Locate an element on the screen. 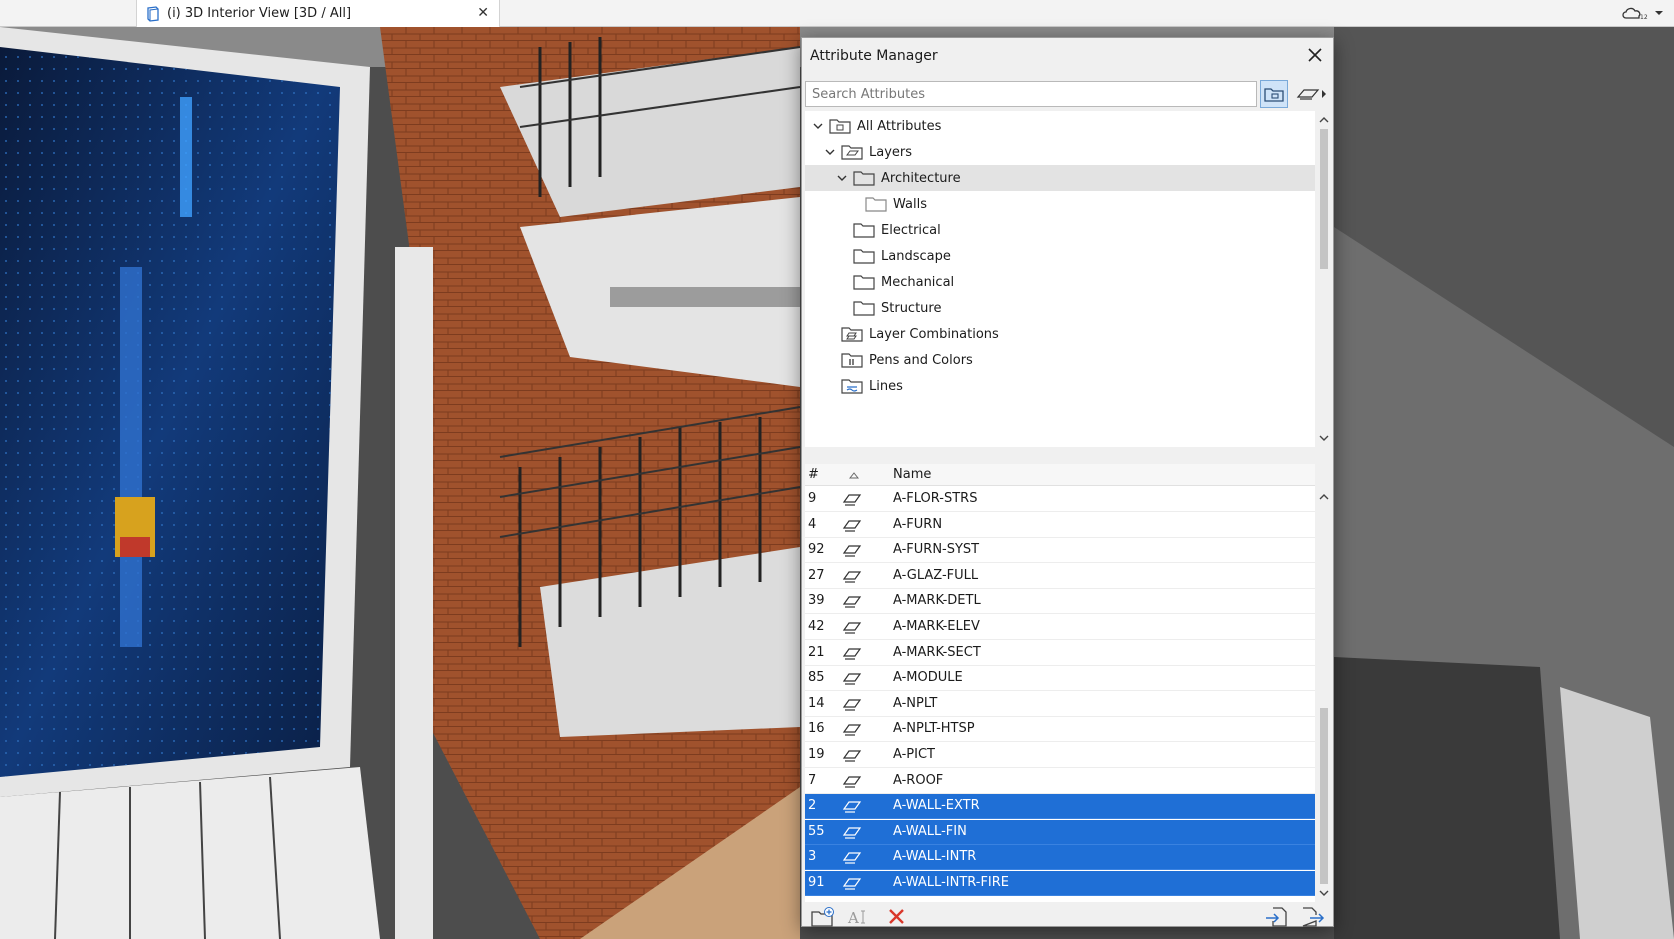 The width and height of the screenshot is (1674, 939). table-row: 19 A-PICT is located at coordinates (1060, 755).